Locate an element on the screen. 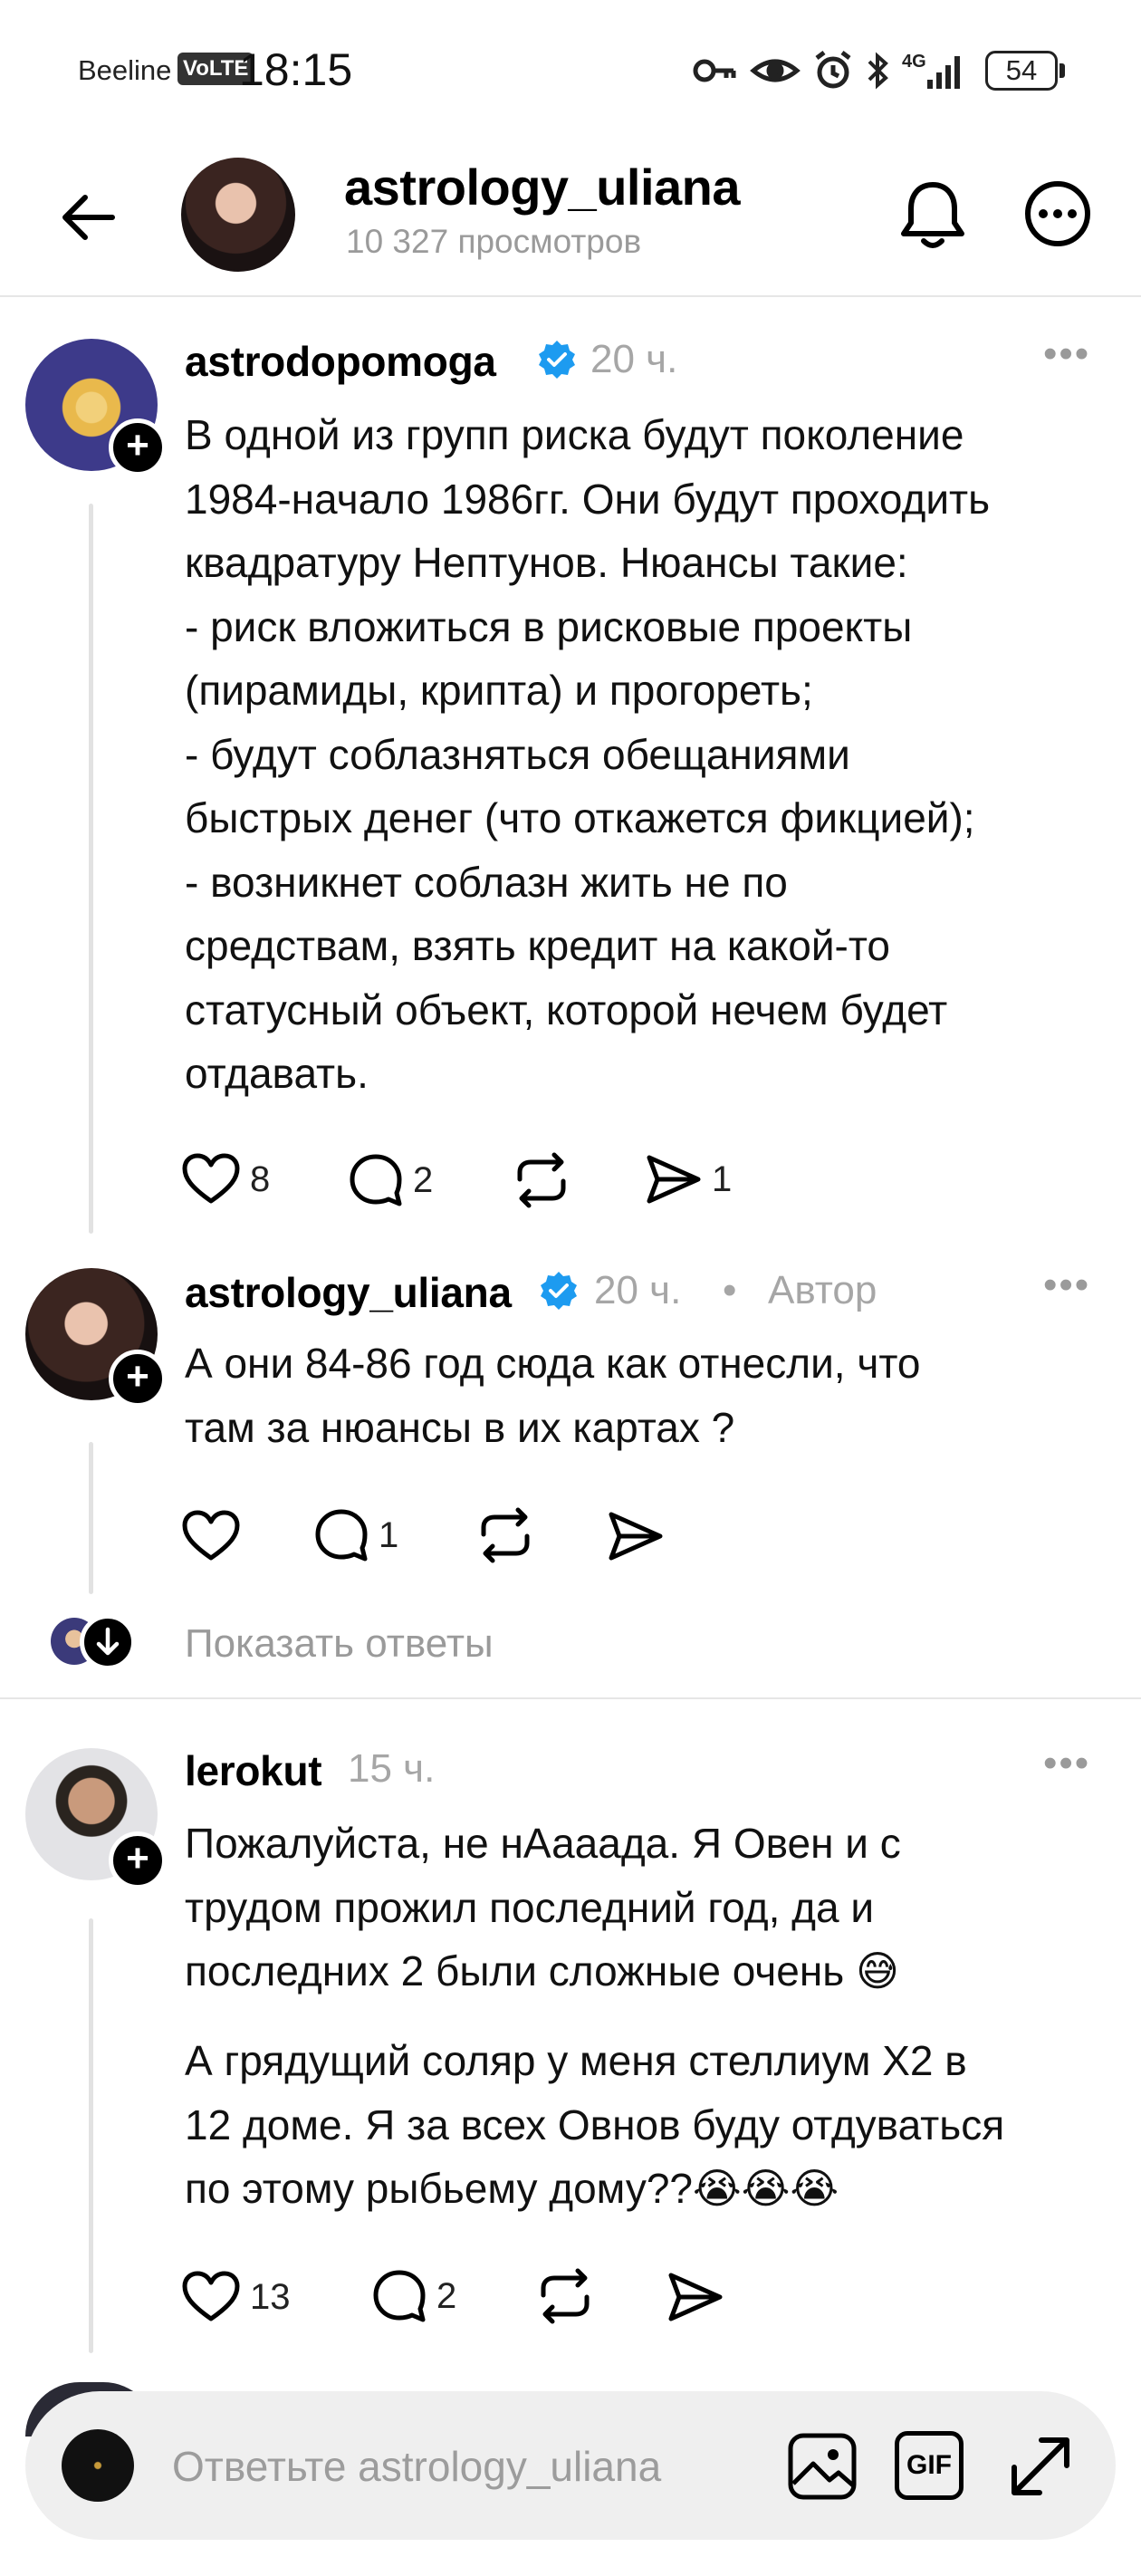 The height and width of the screenshot is (2576, 1141). status-bar: Beeline VoLTE 18:15 4G 54 is located at coordinates (570, 68).